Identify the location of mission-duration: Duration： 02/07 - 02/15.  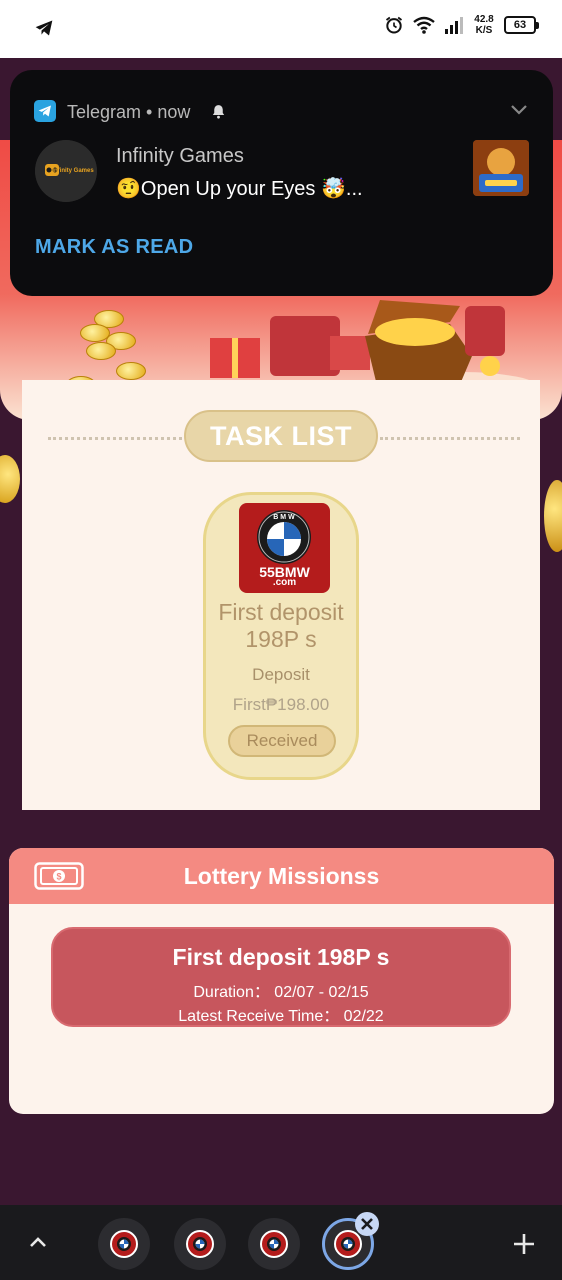
(281, 992).